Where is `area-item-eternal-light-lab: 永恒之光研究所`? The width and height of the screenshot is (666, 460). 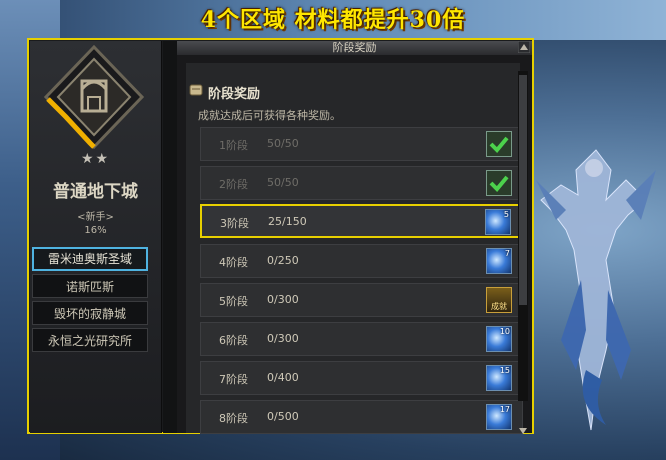 area-item-eternal-light-lab: 永恒之光研究所 is located at coordinates (90, 340).